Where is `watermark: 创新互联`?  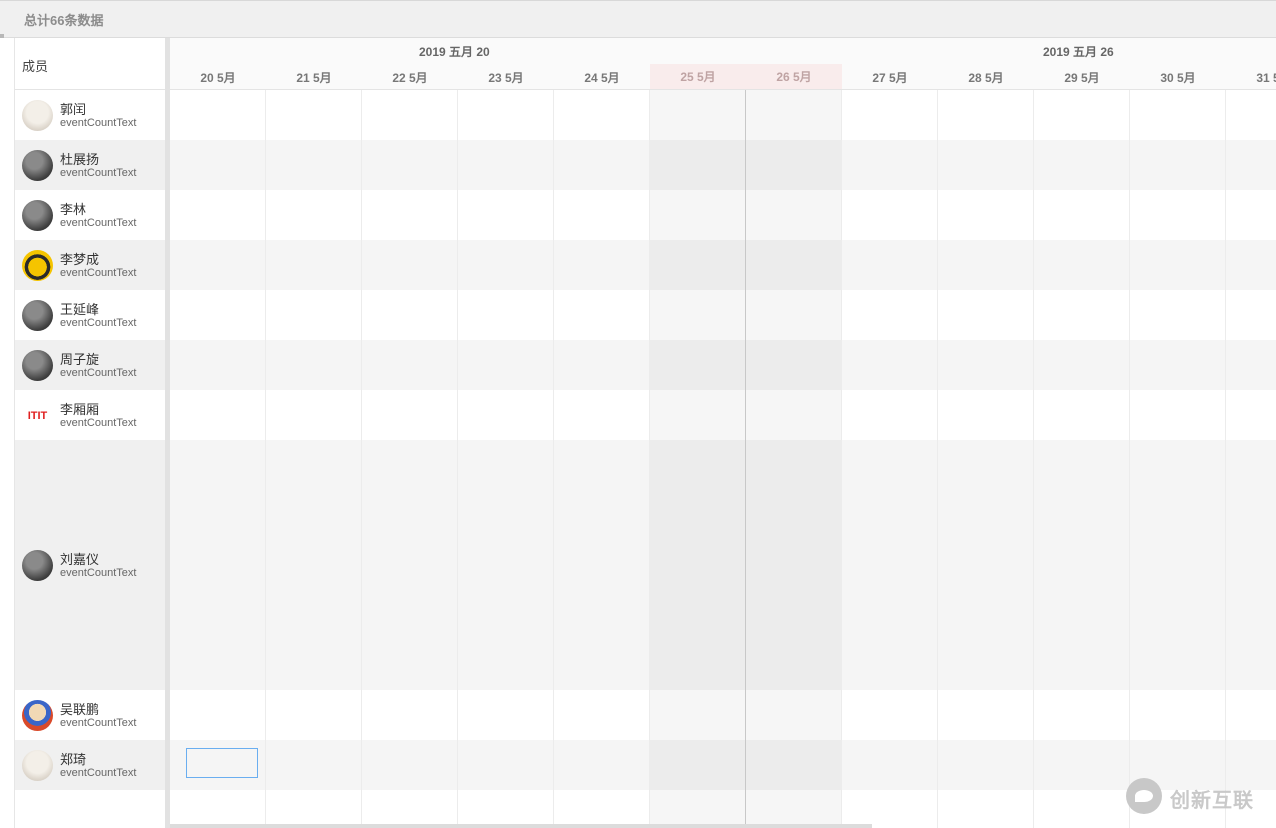
watermark: 创新互联 is located at coordinates (1201, 796).